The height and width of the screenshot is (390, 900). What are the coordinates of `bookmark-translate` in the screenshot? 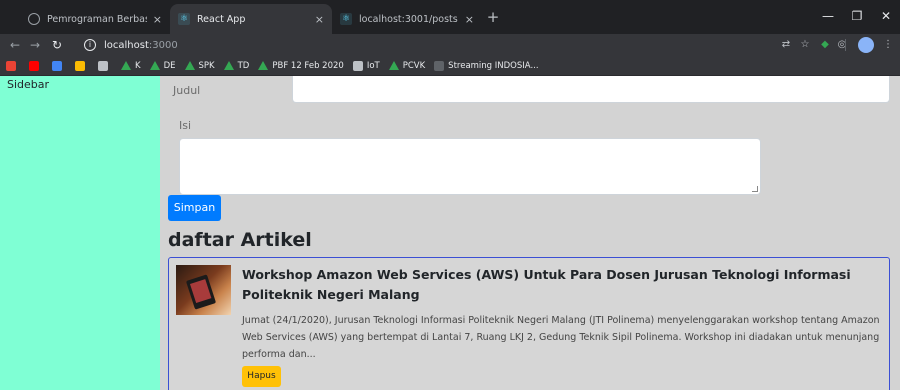 It's located at (59, 65).